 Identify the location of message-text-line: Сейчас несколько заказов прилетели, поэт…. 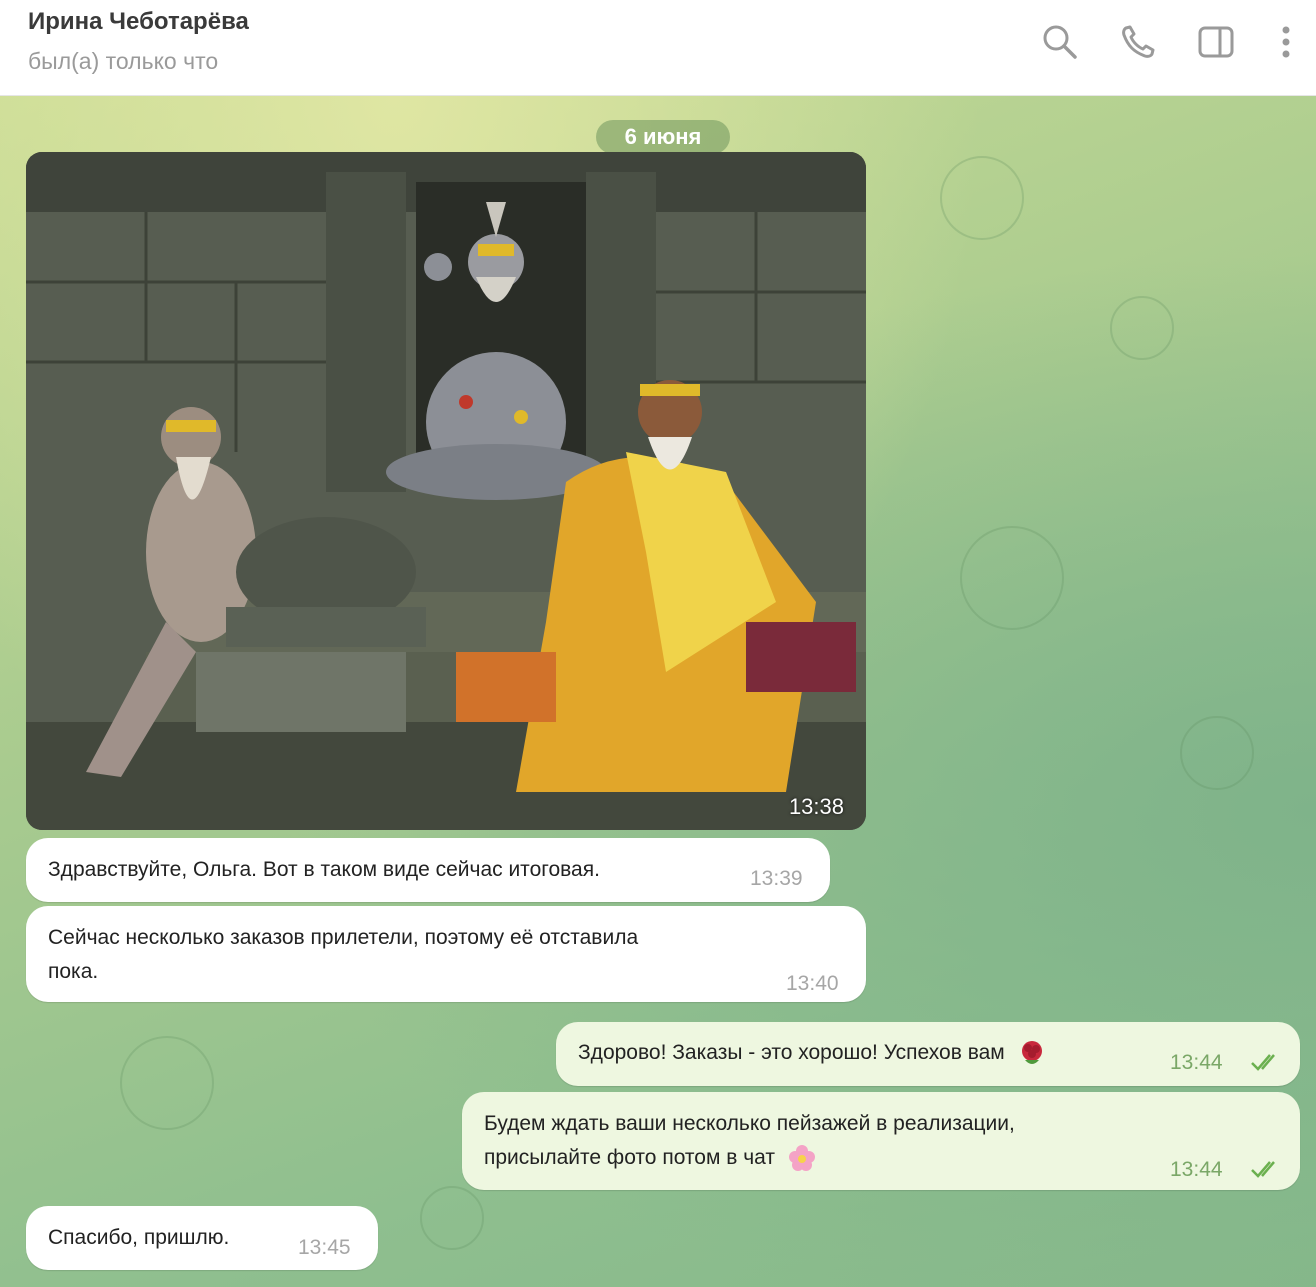
(343, 937).